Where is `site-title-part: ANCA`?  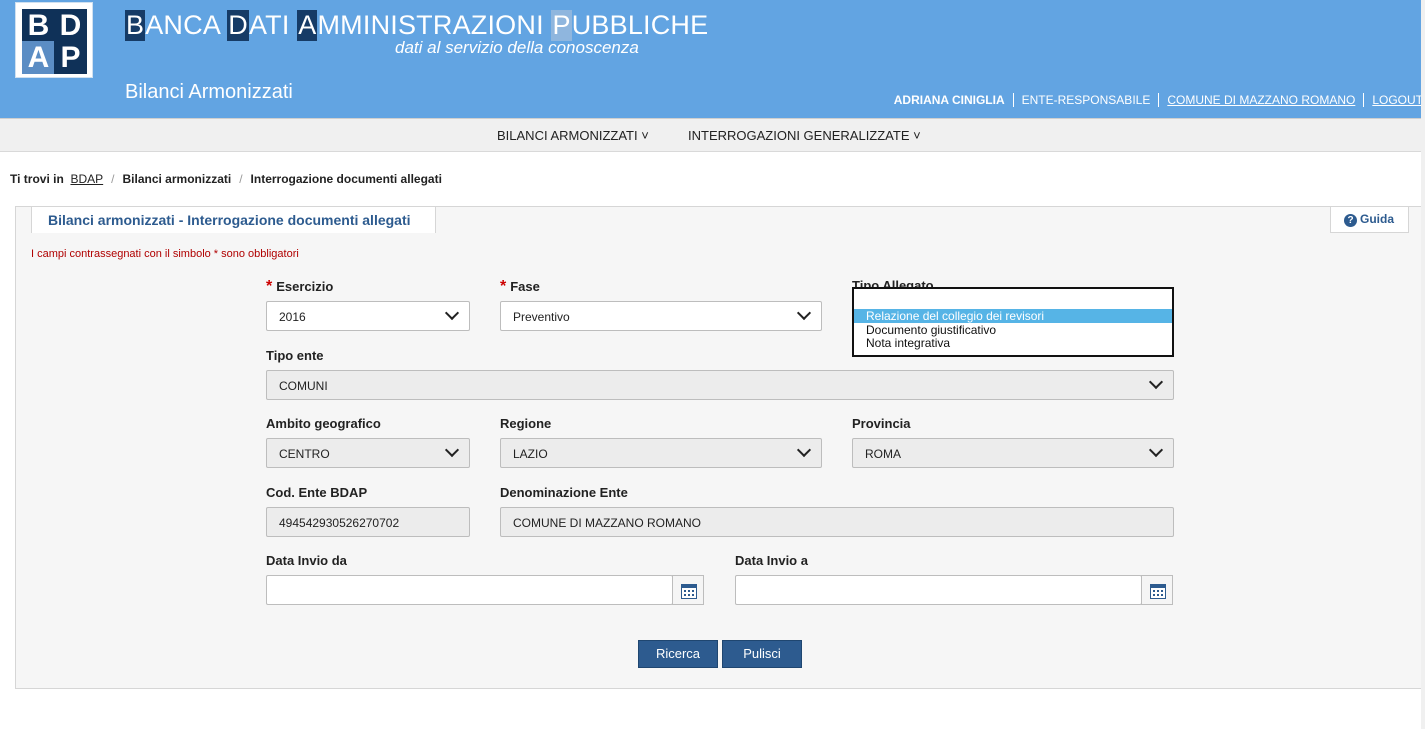
site-title-part: ANCA is located at coordinates (186, 25).